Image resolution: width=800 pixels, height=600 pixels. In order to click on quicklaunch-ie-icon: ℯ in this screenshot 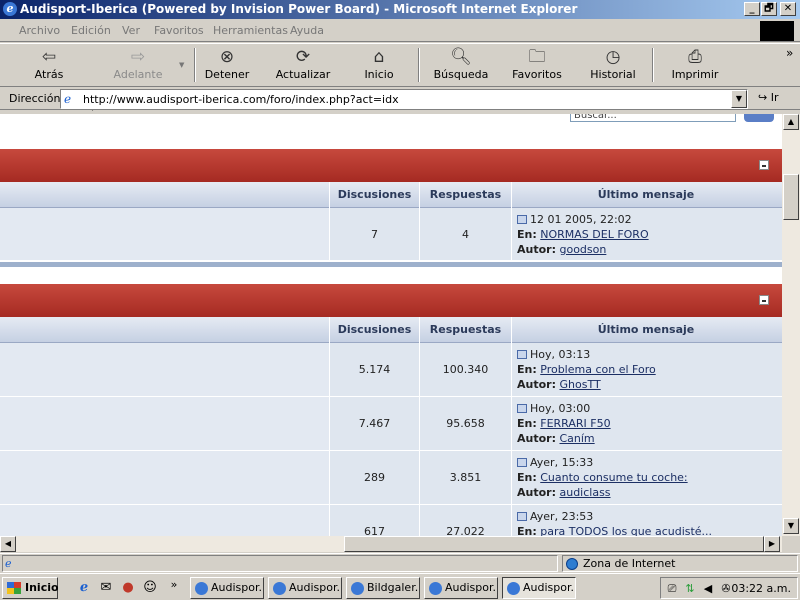, I will do `click(84, 588)`.